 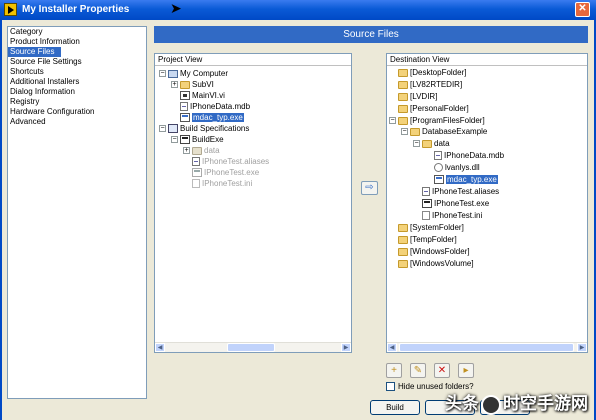 I want to click on category-header: Category, so click(x=26, y=31).